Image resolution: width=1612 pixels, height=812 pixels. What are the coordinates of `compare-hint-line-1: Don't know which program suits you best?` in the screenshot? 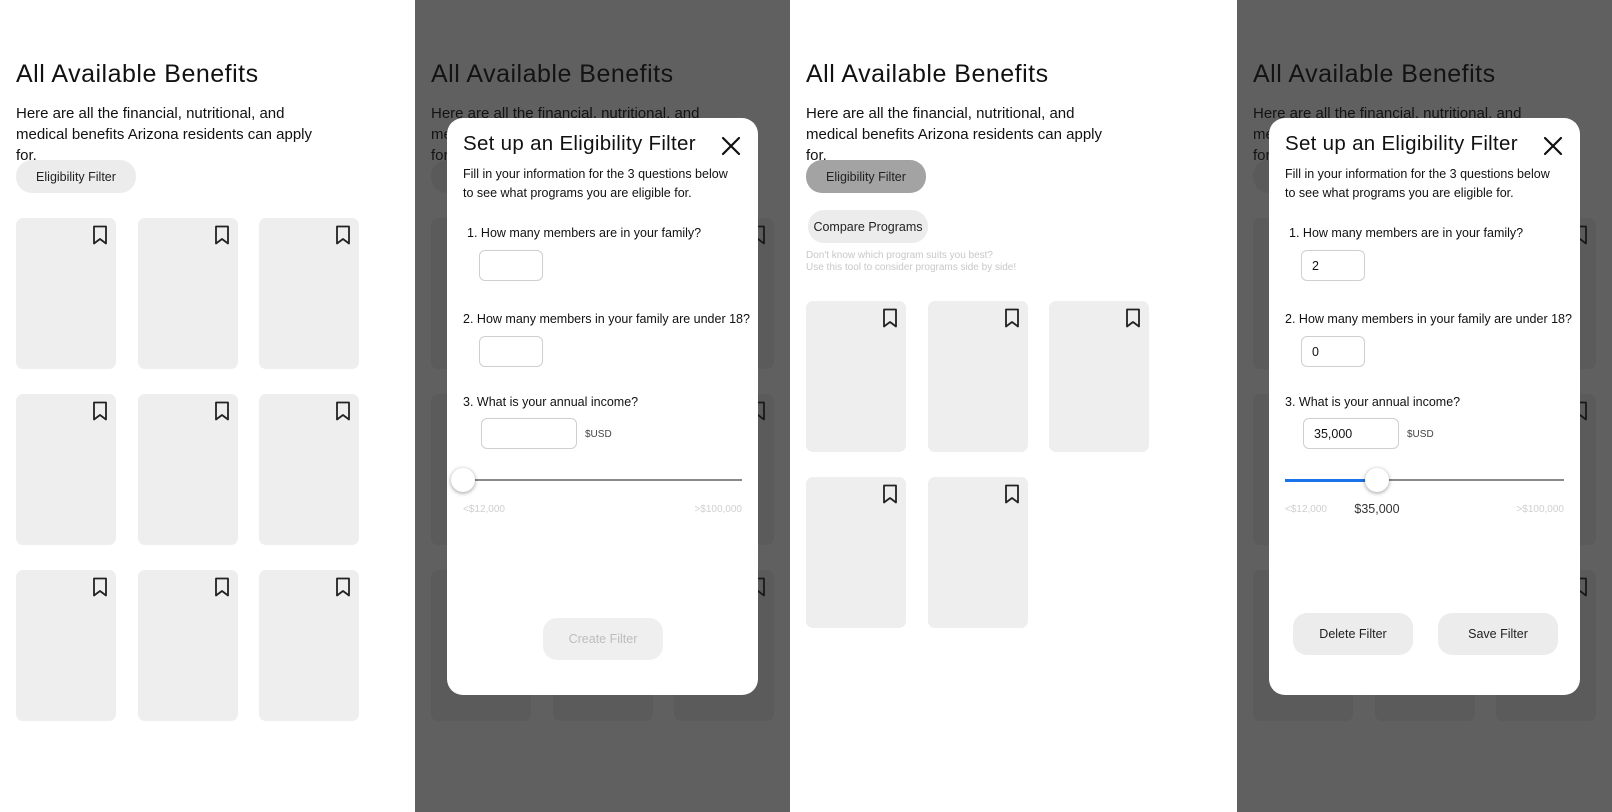 It's located at (899, 255).